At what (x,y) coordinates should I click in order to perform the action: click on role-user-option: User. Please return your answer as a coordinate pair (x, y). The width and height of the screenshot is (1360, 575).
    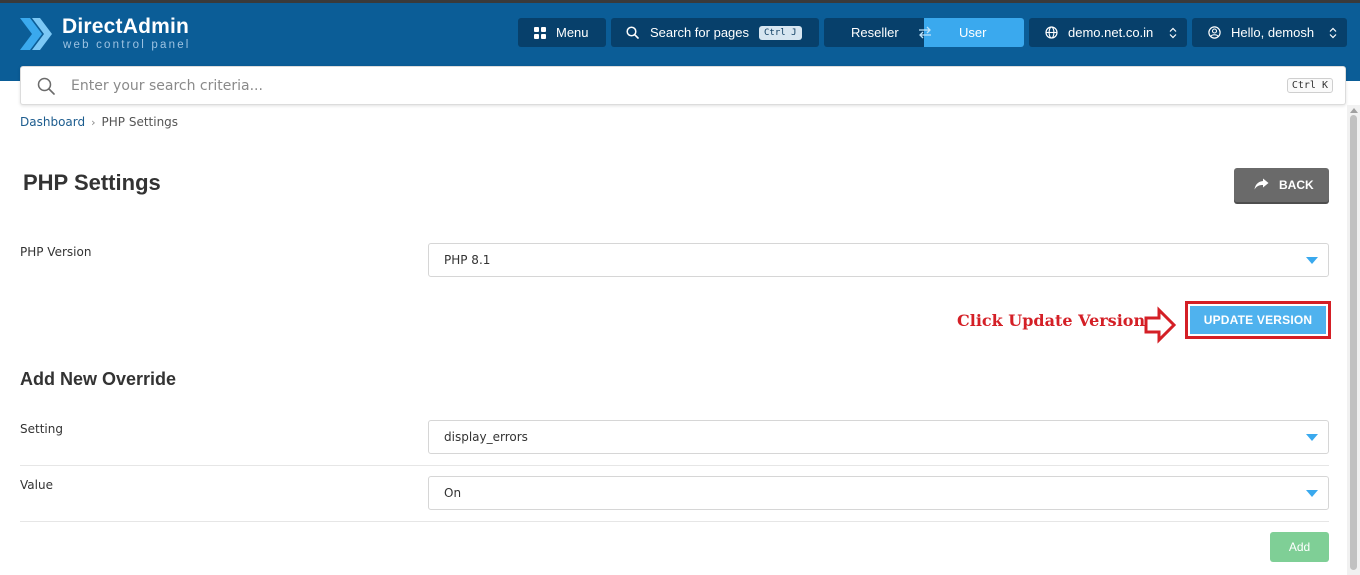
    Looking at the image, I should click on (974, 32).